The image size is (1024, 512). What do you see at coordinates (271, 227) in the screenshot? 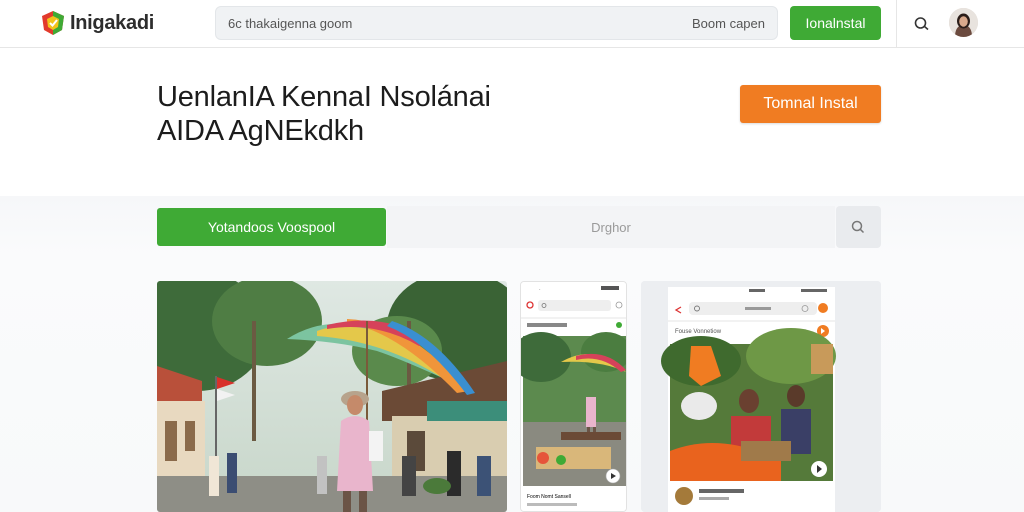
I see `video-button: Yotandoos Voospool` at bounding box center [271, 227].